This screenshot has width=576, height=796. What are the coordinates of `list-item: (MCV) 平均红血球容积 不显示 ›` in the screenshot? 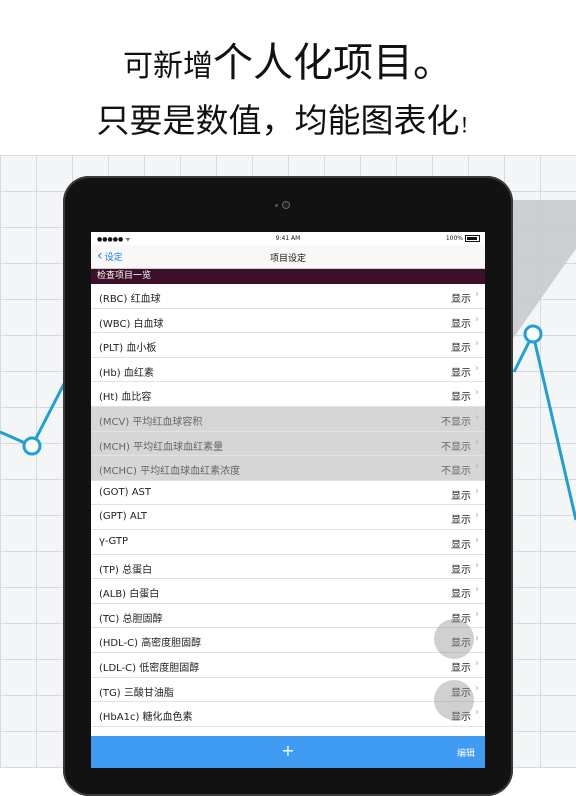 It's located at (288, 419).